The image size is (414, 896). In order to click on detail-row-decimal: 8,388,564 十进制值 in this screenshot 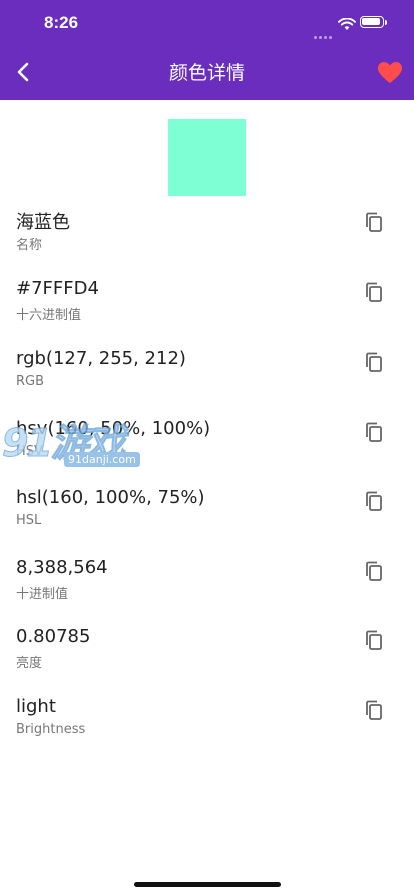, I will do `click(207, 587)`.